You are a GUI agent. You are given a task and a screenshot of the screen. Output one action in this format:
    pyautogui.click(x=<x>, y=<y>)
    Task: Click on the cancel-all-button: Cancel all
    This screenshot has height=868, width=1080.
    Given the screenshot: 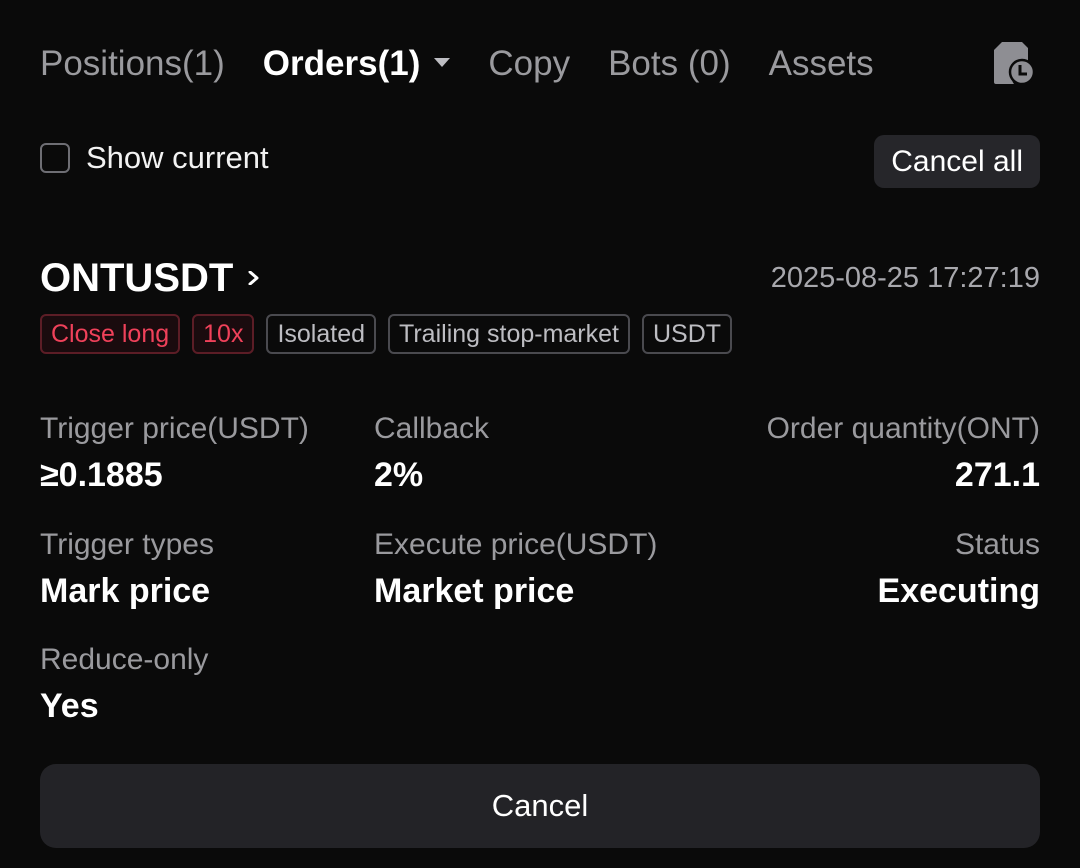 What is the action you would take?
    pyautogui.click(x=957, y=161)
    